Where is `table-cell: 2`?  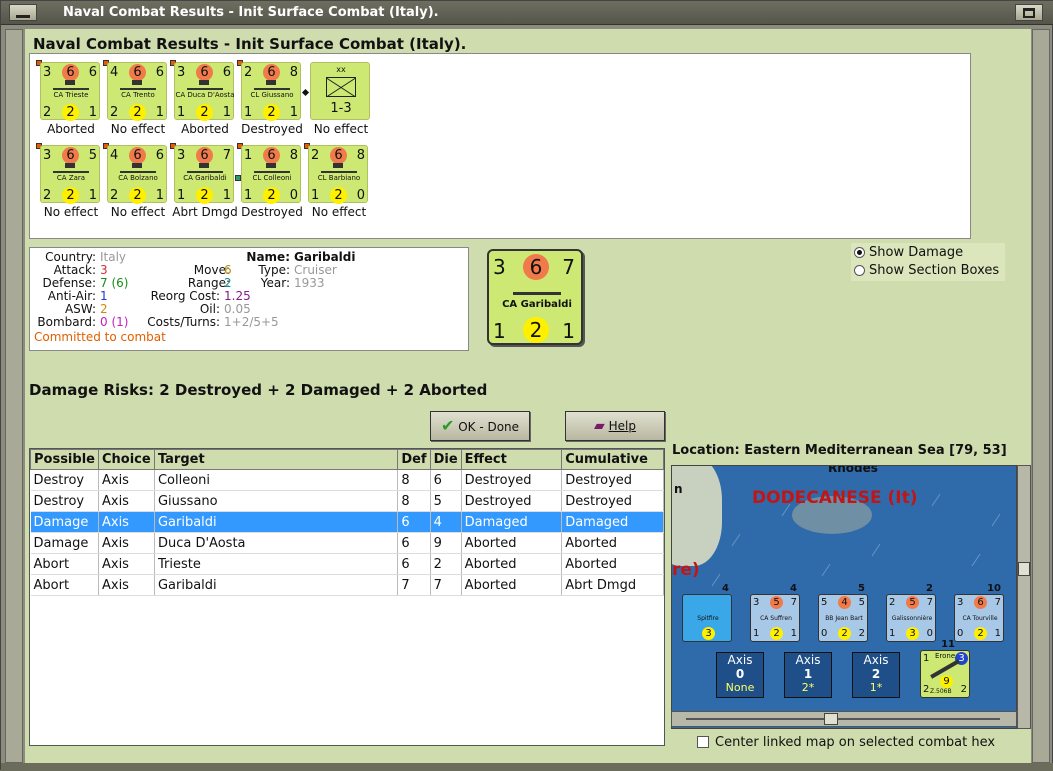 table-cell: 2 is located at coordinates (446, 564).